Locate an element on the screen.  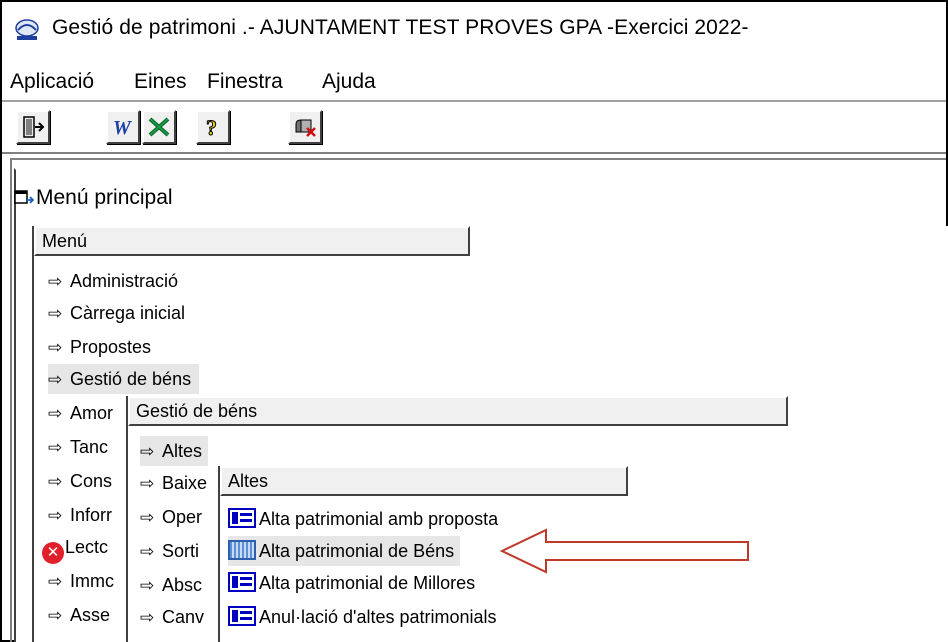
child-window-title: Menú principal is located at coordinates (104, 197).